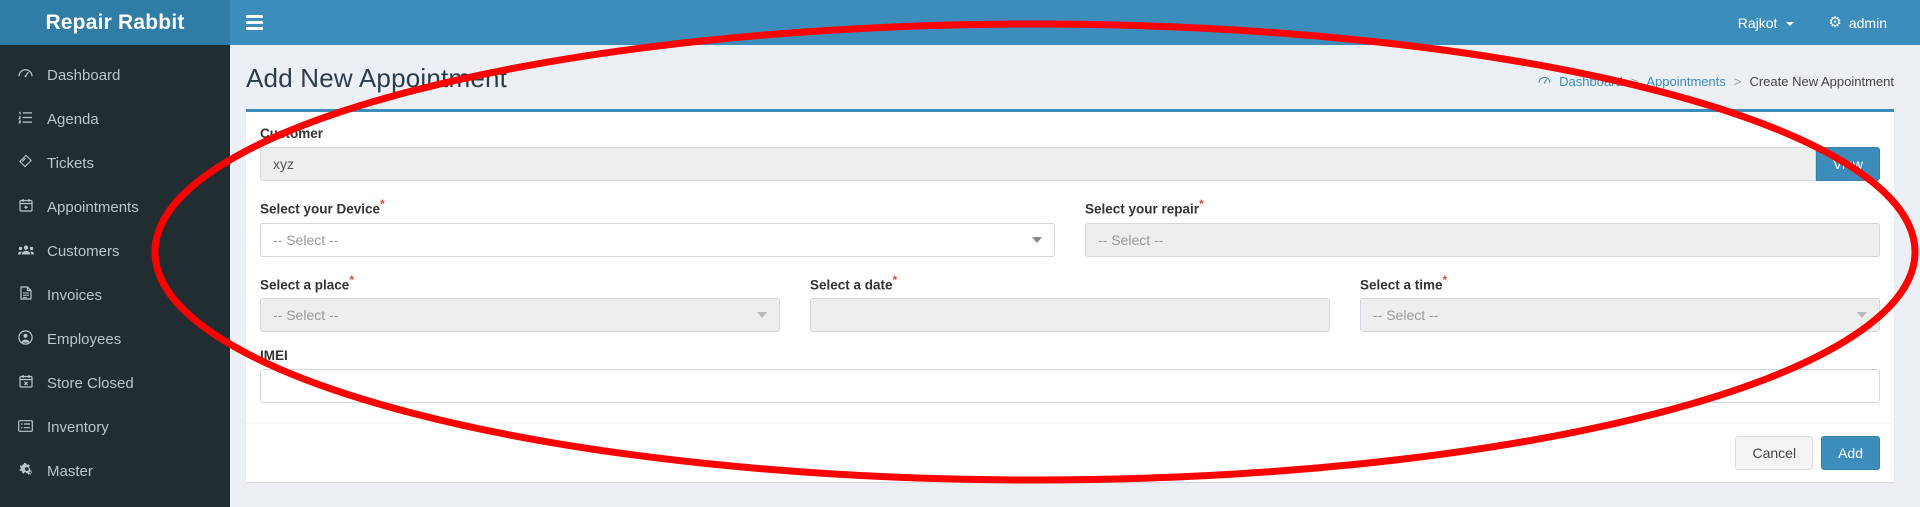 The image size is (1920, 507). I want to click on top-navbar: Rajkot ⚙ admin, so click(1075, 22).